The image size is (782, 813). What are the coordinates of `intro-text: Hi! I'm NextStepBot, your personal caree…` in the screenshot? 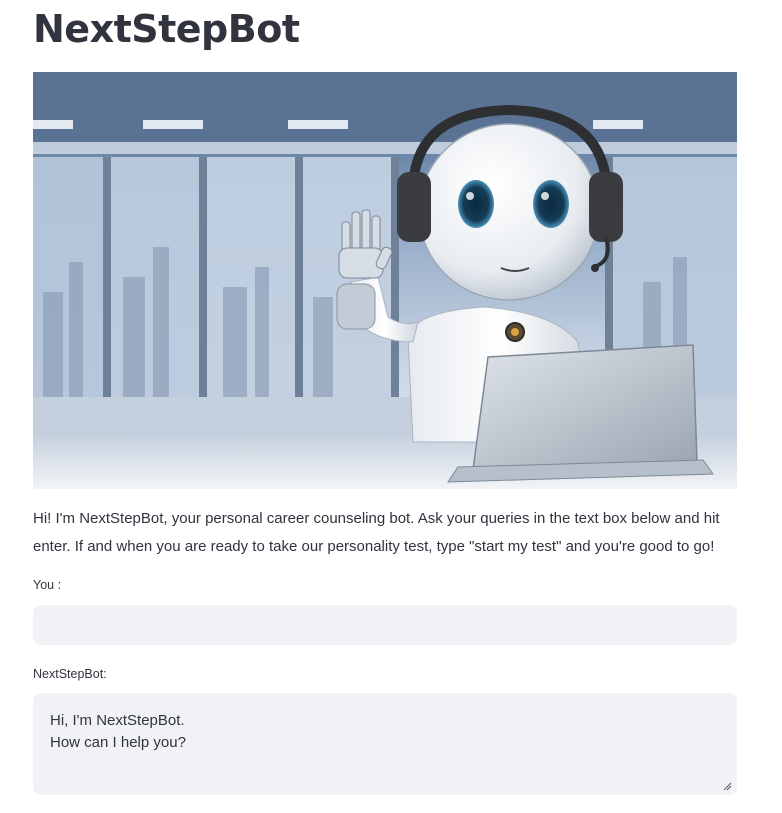 It's located at (376, 532).